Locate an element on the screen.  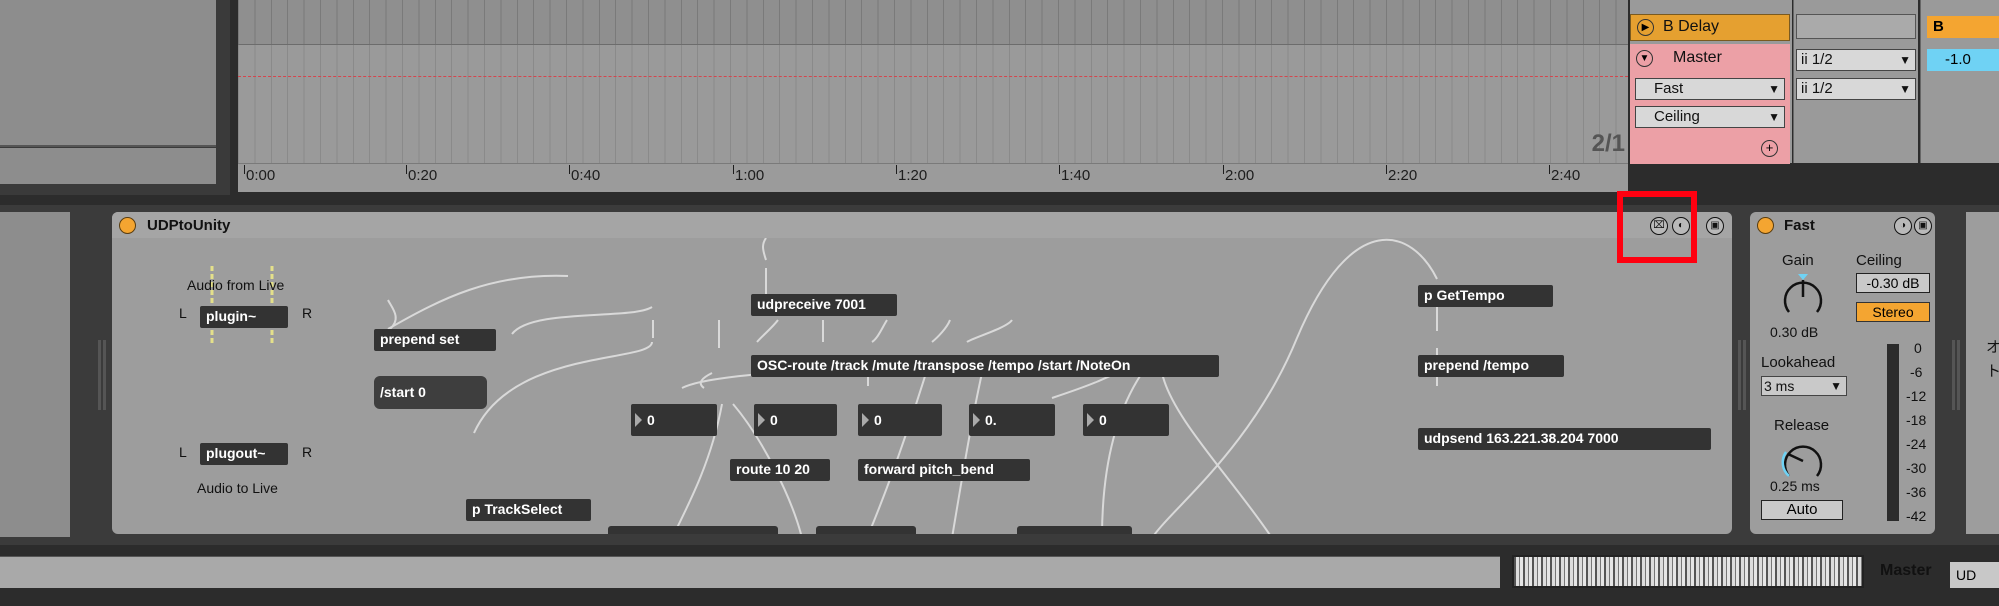
ceiling-label: Ceiling is located at coordinates (1879, 260).